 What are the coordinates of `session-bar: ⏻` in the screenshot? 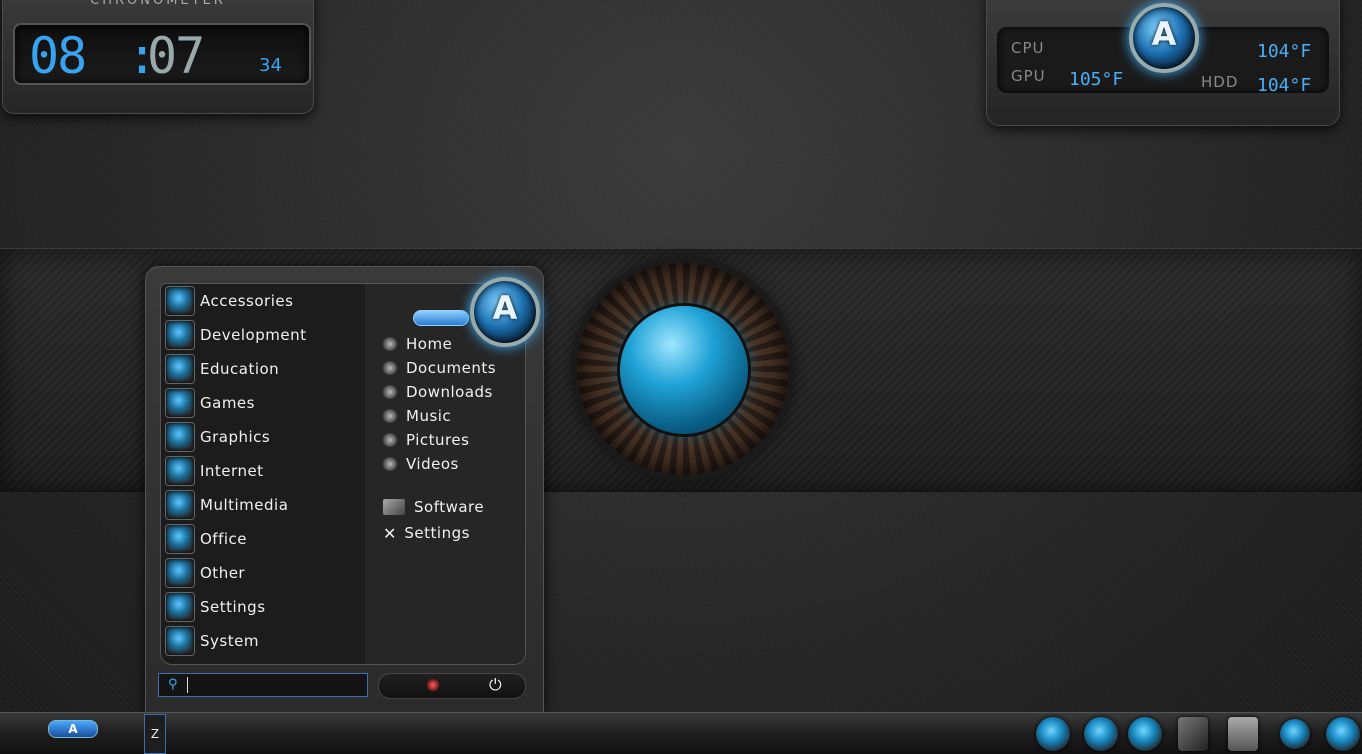 It's located at (452, 686).